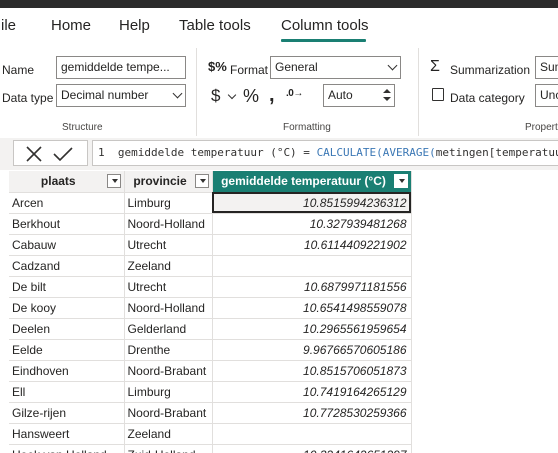  Describe the element at coordinates (67, 350) in the screenshot. I see `cell-plaats: Eelde` at that location.